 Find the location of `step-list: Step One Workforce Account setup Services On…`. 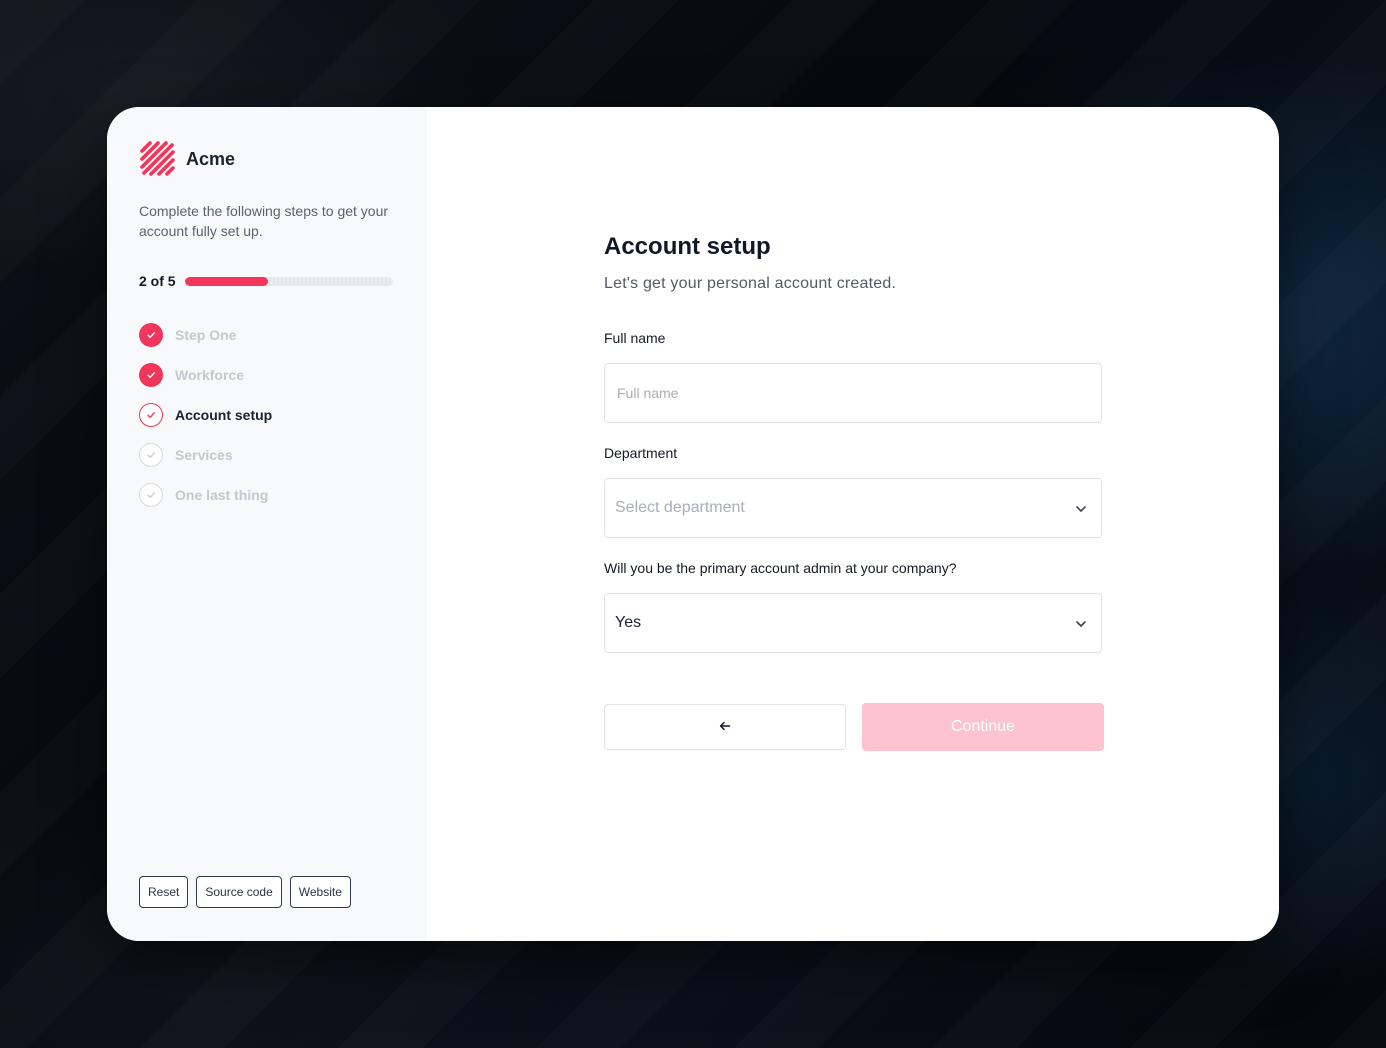

step-list: Step One Workforce Account setup Services On… is located at coordinates (267, 415).